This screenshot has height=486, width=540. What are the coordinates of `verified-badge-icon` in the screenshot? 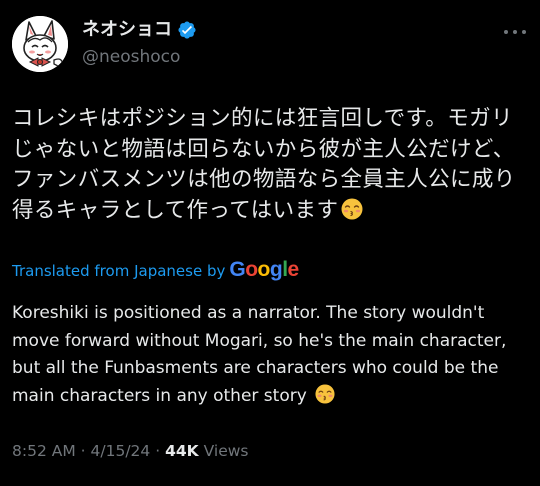 It's located at (187, 30).